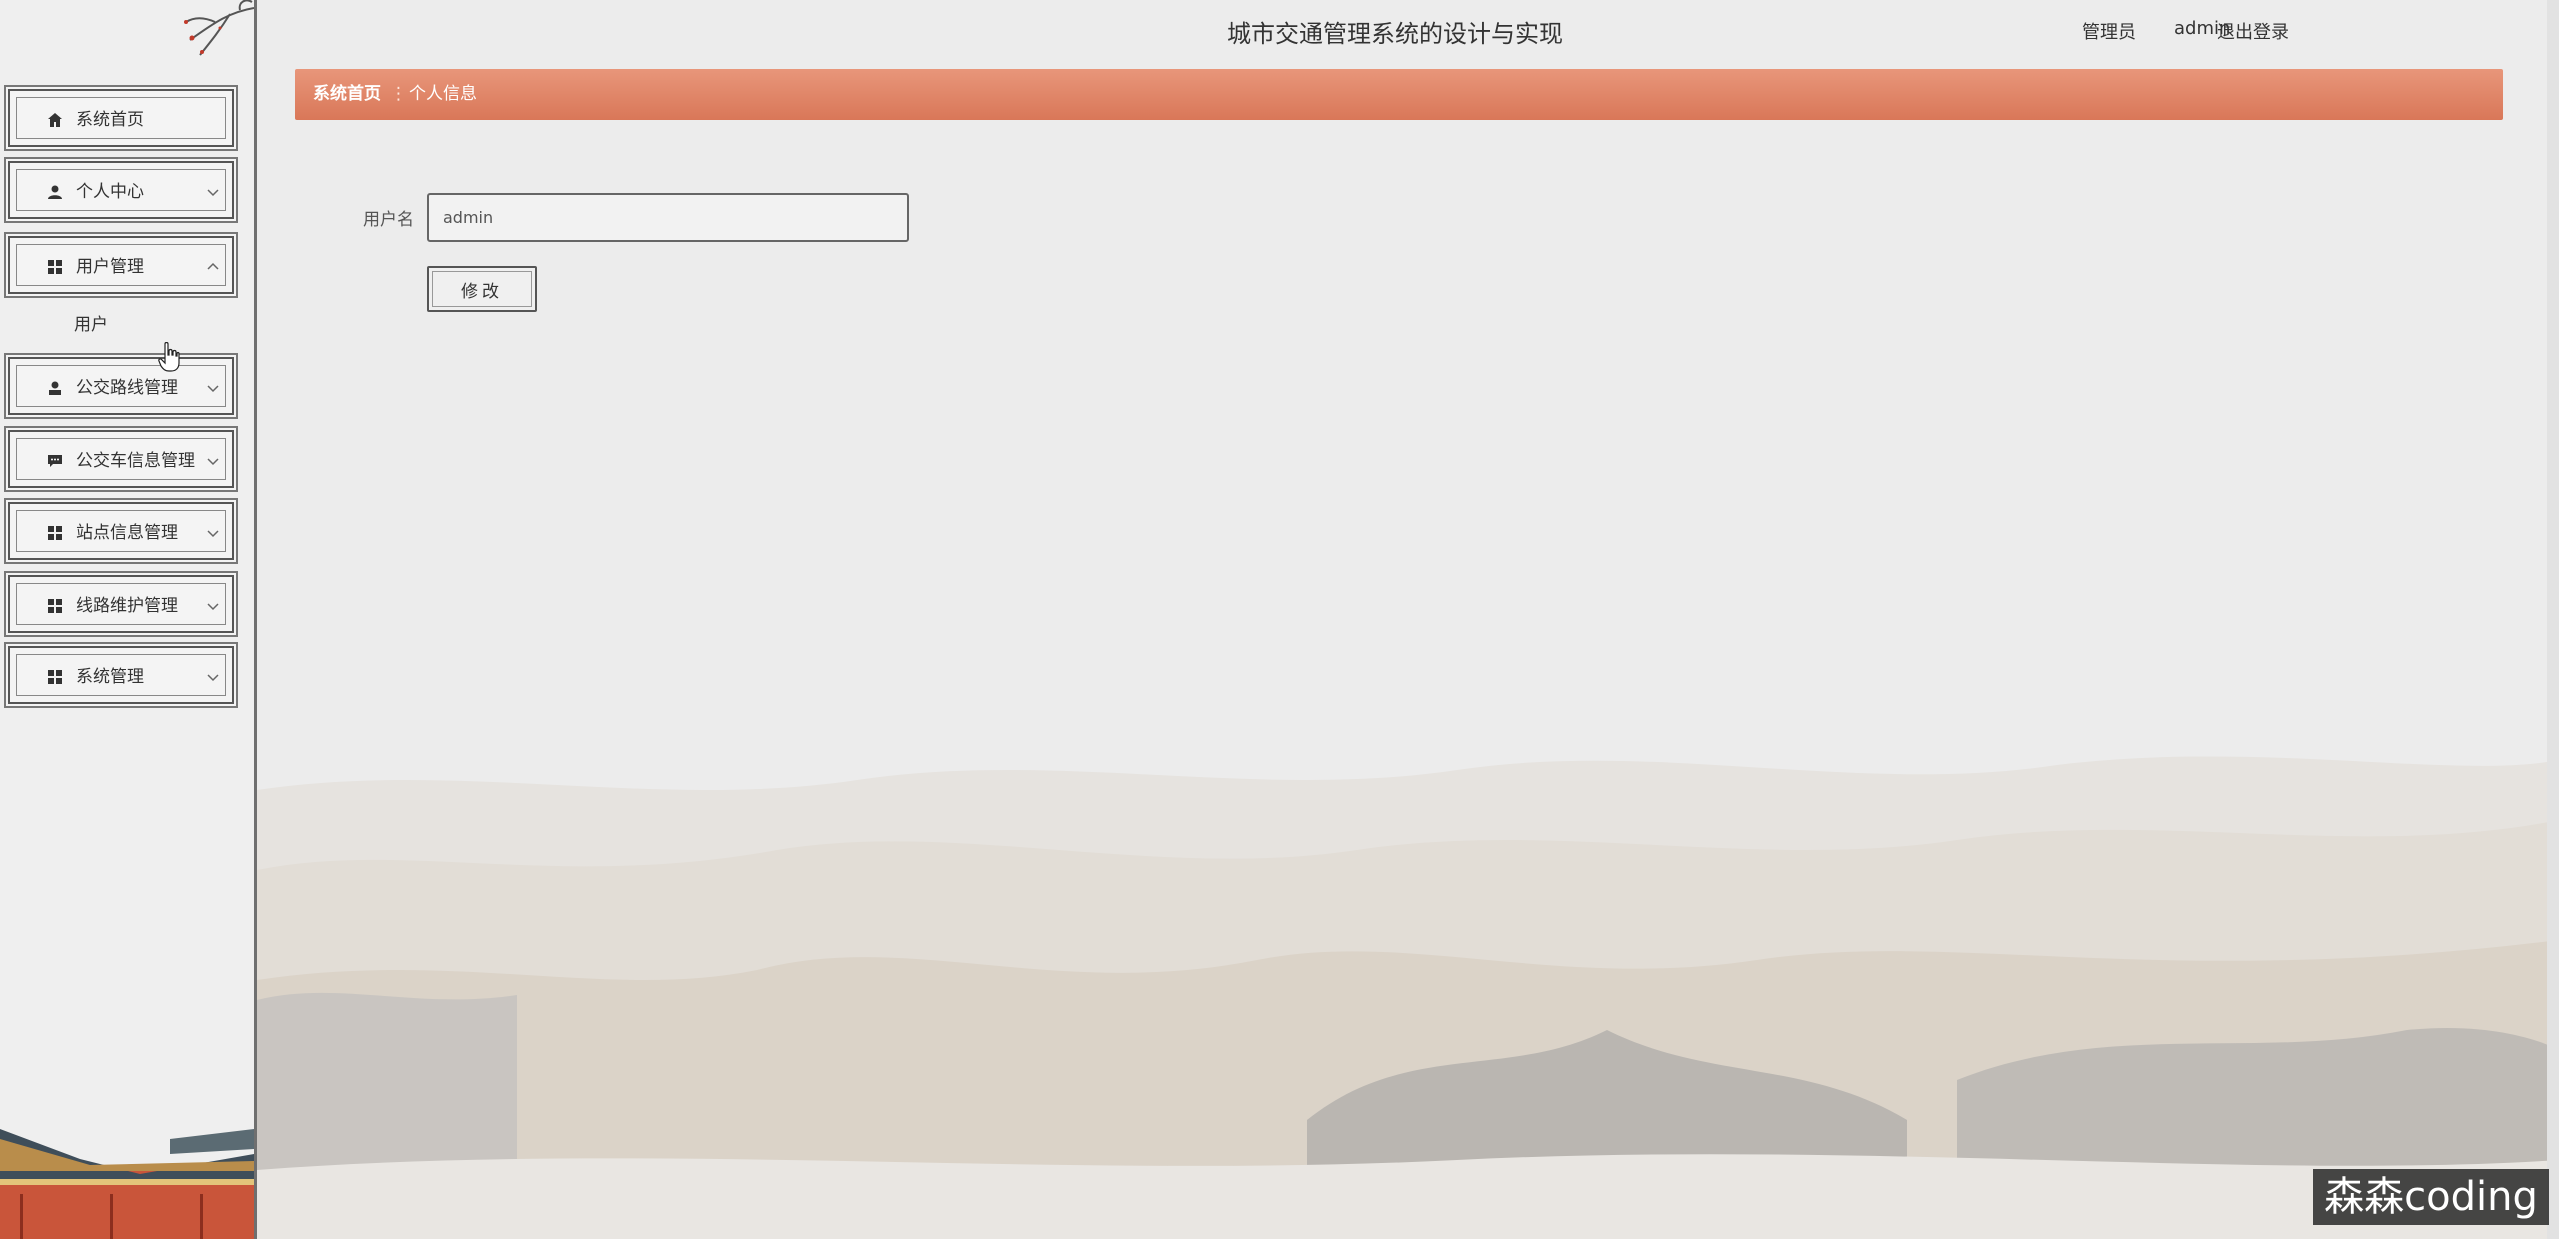  Describe the element at coordinates (169, 357) in the screenshot. I see `hand-cursor-icon` at that location.